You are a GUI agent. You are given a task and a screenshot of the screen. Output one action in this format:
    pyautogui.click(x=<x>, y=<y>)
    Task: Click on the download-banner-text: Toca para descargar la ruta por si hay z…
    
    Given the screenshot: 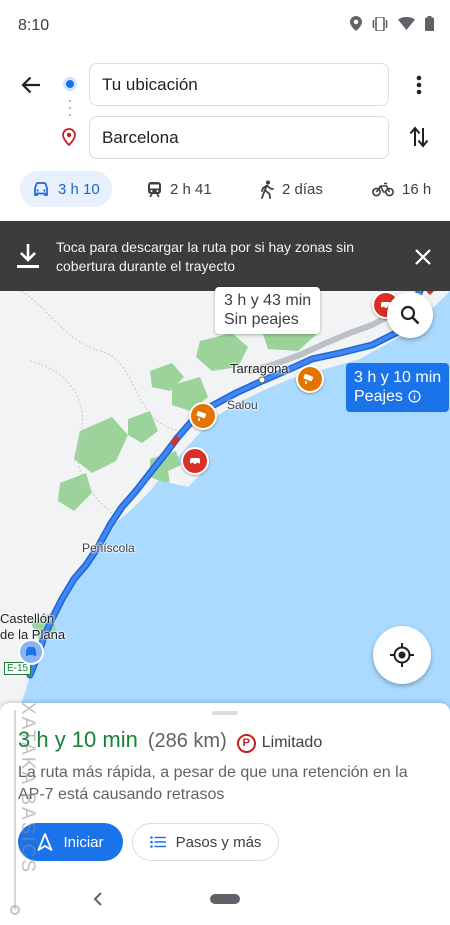 What is the action you would take?
    pyautogui.click(x=205, y=256)
    